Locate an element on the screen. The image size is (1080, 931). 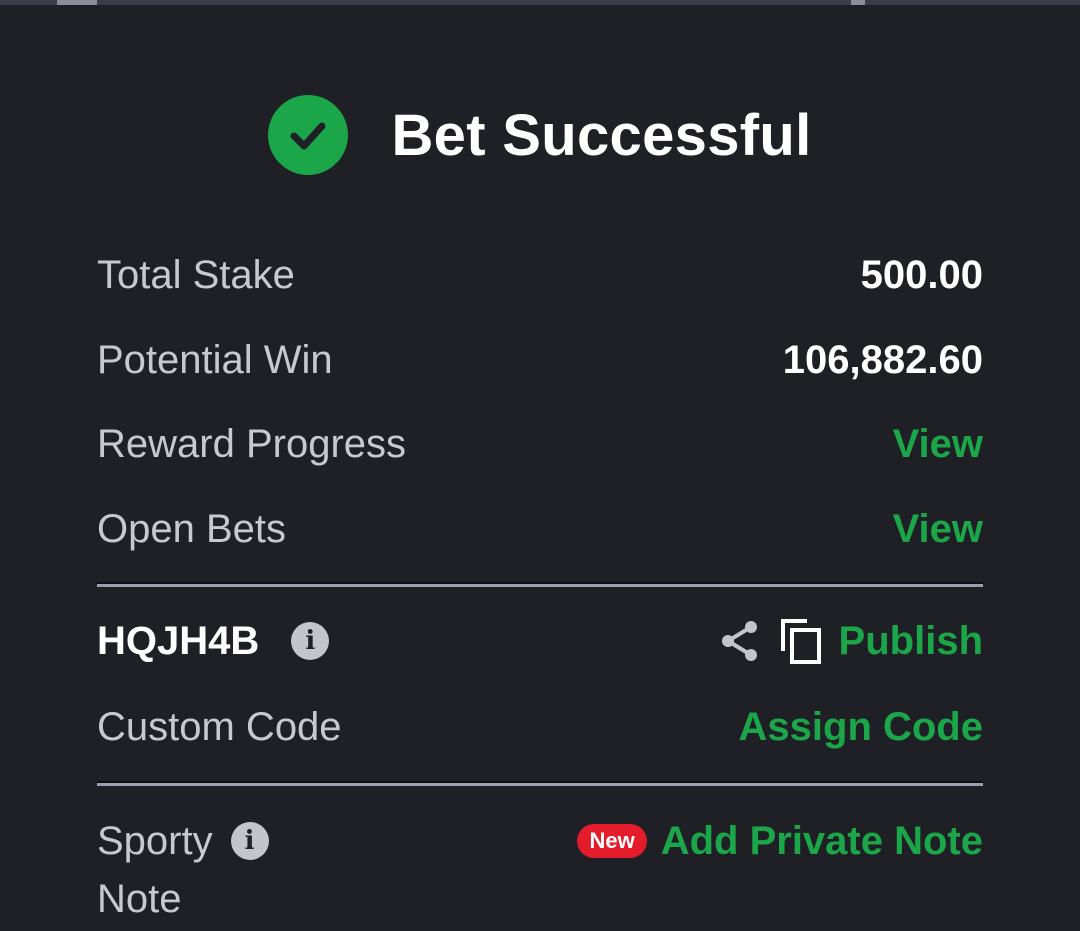
total-stake-label: Total Stake is located at coordinates (196, 274).